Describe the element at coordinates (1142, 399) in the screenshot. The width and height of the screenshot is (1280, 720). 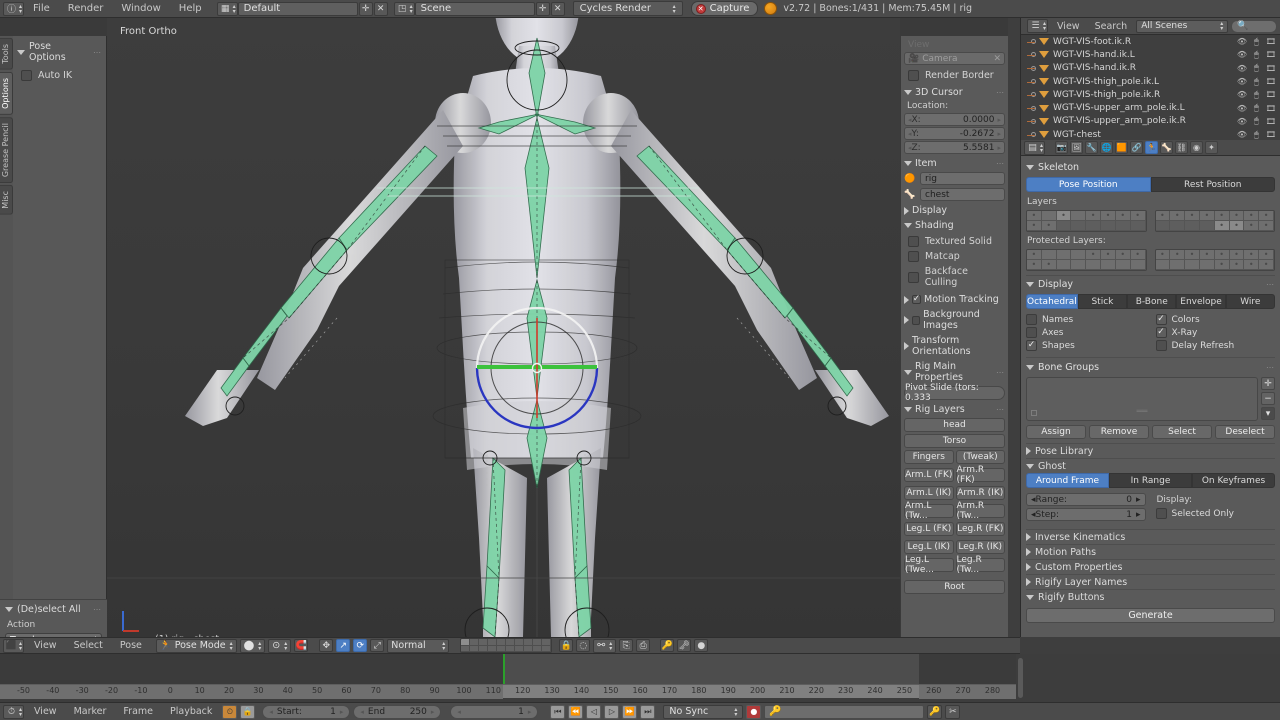
I see `bone-groups-list: ══` at that location.